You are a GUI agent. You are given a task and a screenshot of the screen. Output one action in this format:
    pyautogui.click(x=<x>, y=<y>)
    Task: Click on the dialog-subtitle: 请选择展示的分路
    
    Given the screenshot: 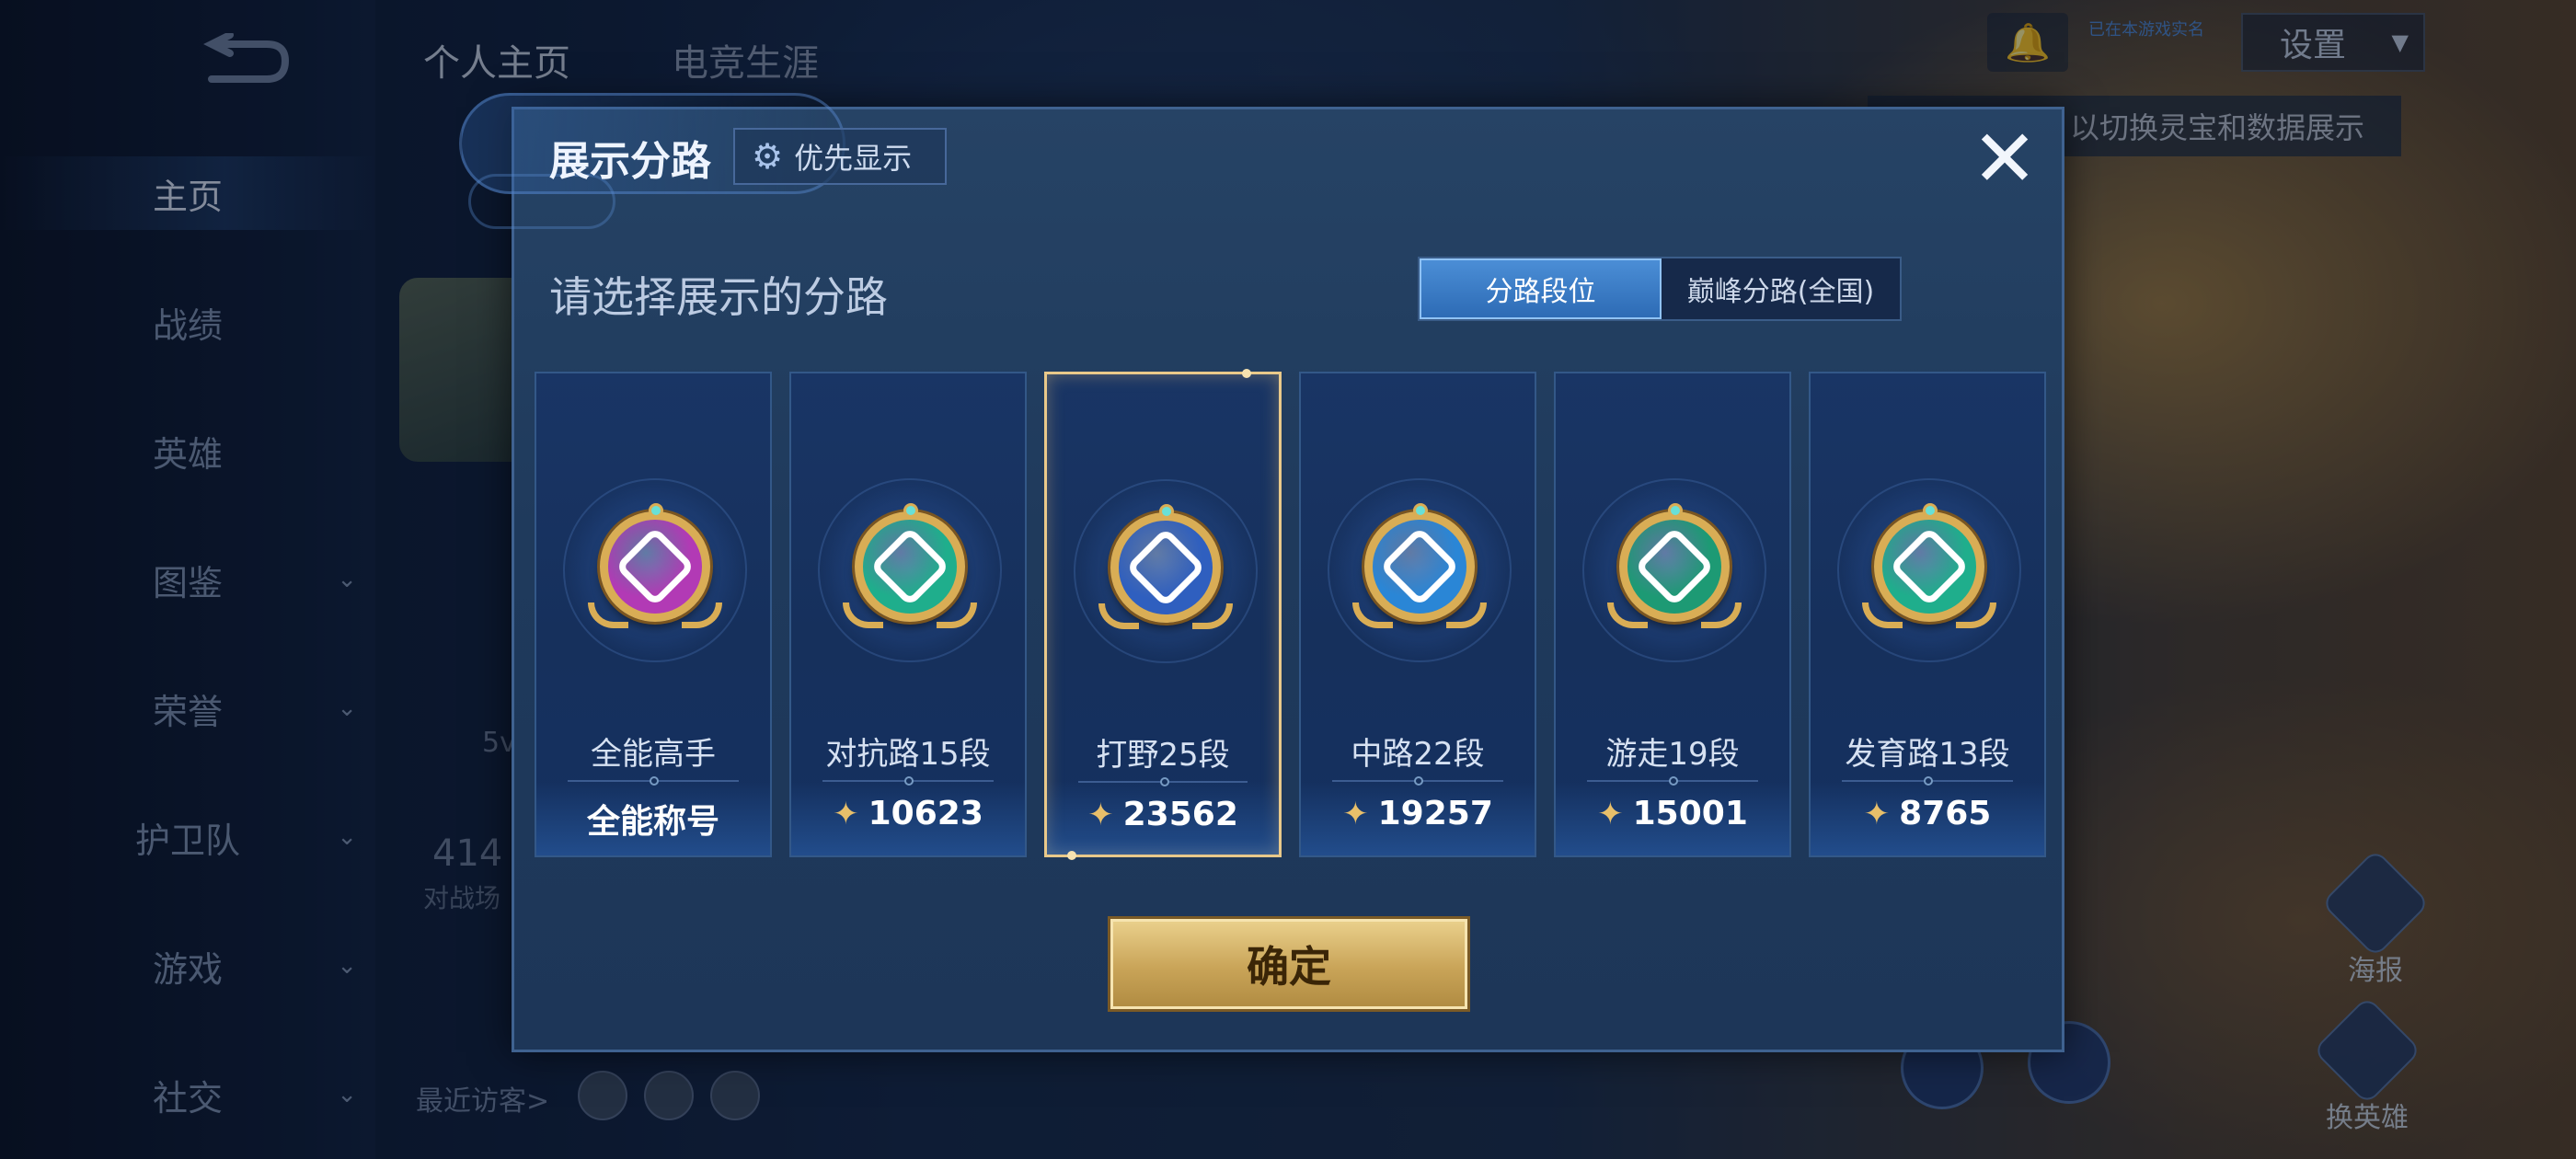 What is the action you would take?
    pyautogui.click(x=718, y=297)
    